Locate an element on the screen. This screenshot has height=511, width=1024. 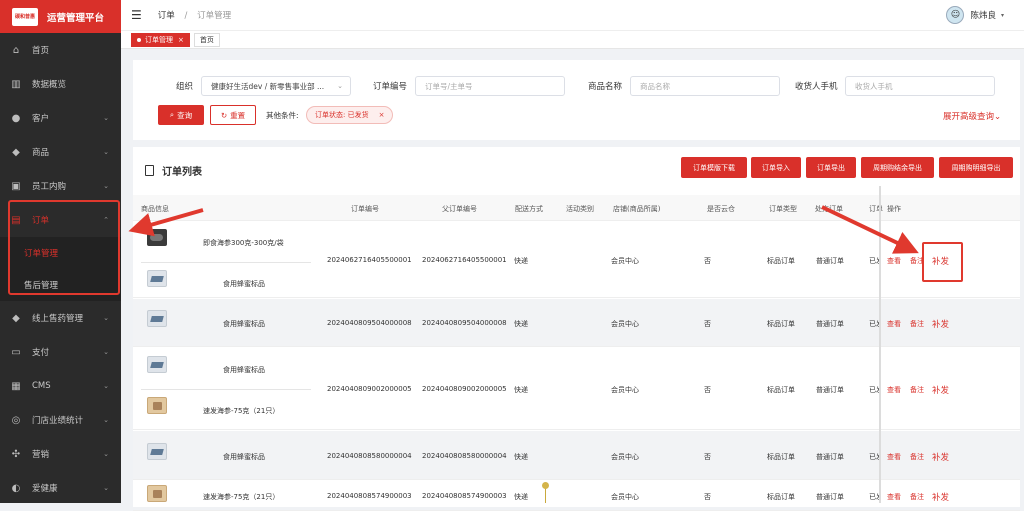
query-button: ⌕ 查询 is located at coordinates (181, 115).